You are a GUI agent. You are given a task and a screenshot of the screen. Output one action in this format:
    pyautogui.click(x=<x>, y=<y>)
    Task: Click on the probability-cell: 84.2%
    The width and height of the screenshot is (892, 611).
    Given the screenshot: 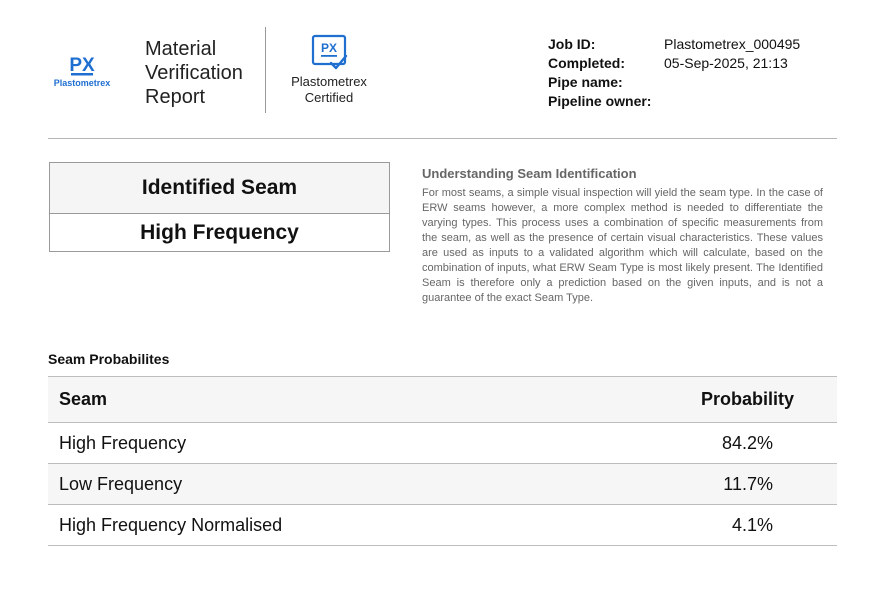 What is the action you would take?
    pyautogui.click(x=747, y=442)
    